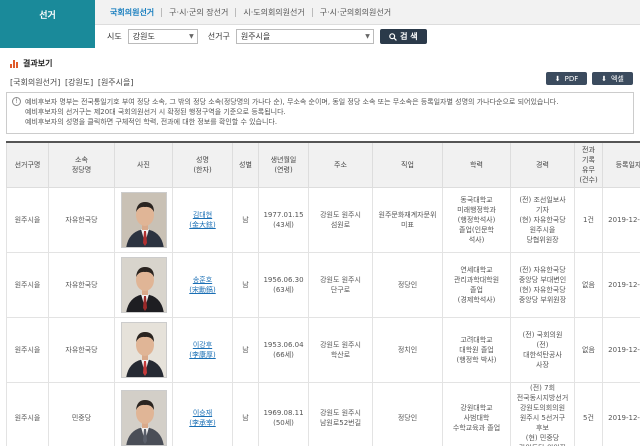 The image size is (640, 446). What do you see at coordinates (283, 284) in the screenshot?
I see `birth-cell: 1956.06.30 (63세)` at bounding box center [283, 284].